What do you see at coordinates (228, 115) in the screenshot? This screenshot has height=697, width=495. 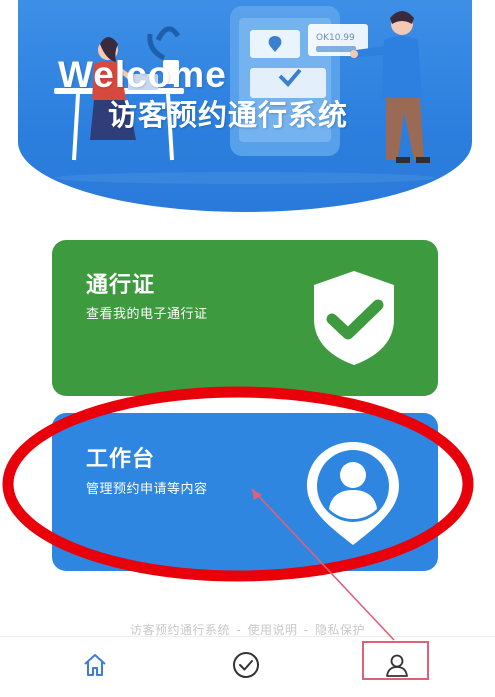 I see `system-title: 访客预约通行系统` at bounding box center [228, 115].